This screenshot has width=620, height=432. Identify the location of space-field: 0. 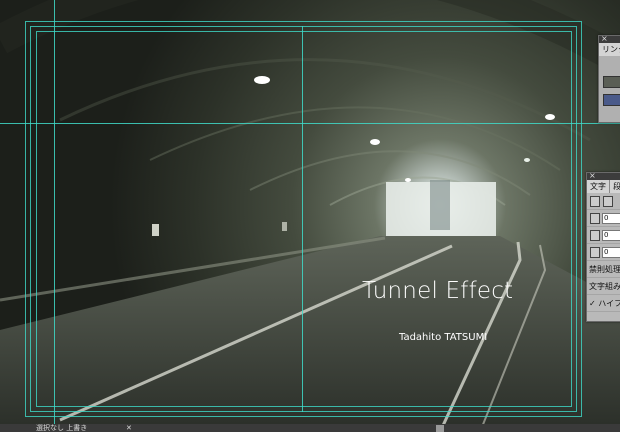
(611, 235).